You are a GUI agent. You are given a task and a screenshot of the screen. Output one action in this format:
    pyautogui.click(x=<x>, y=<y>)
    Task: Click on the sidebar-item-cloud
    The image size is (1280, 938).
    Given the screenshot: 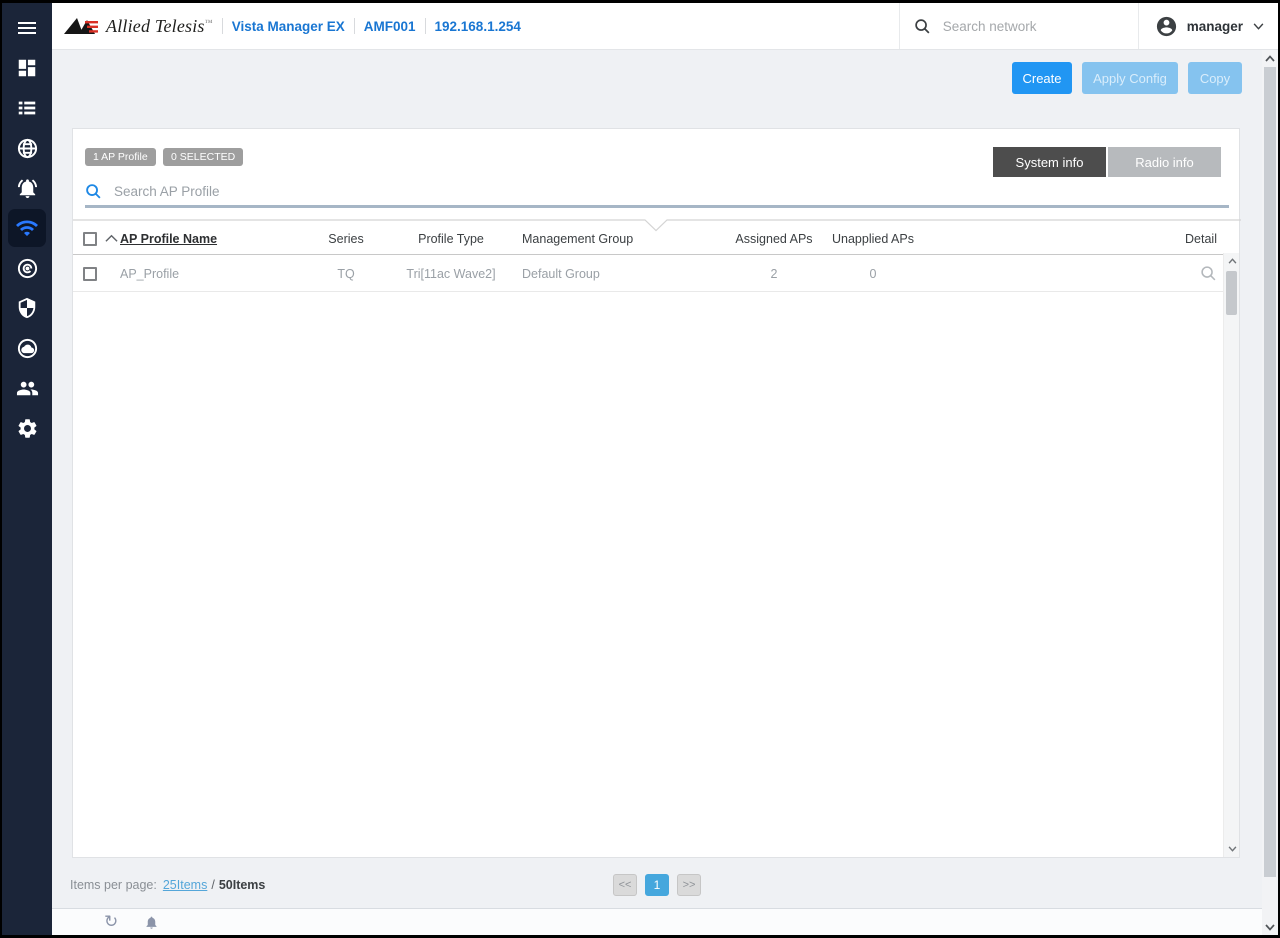 What is the action you would take?
    pyautogui.click(x=27, y=348)
    